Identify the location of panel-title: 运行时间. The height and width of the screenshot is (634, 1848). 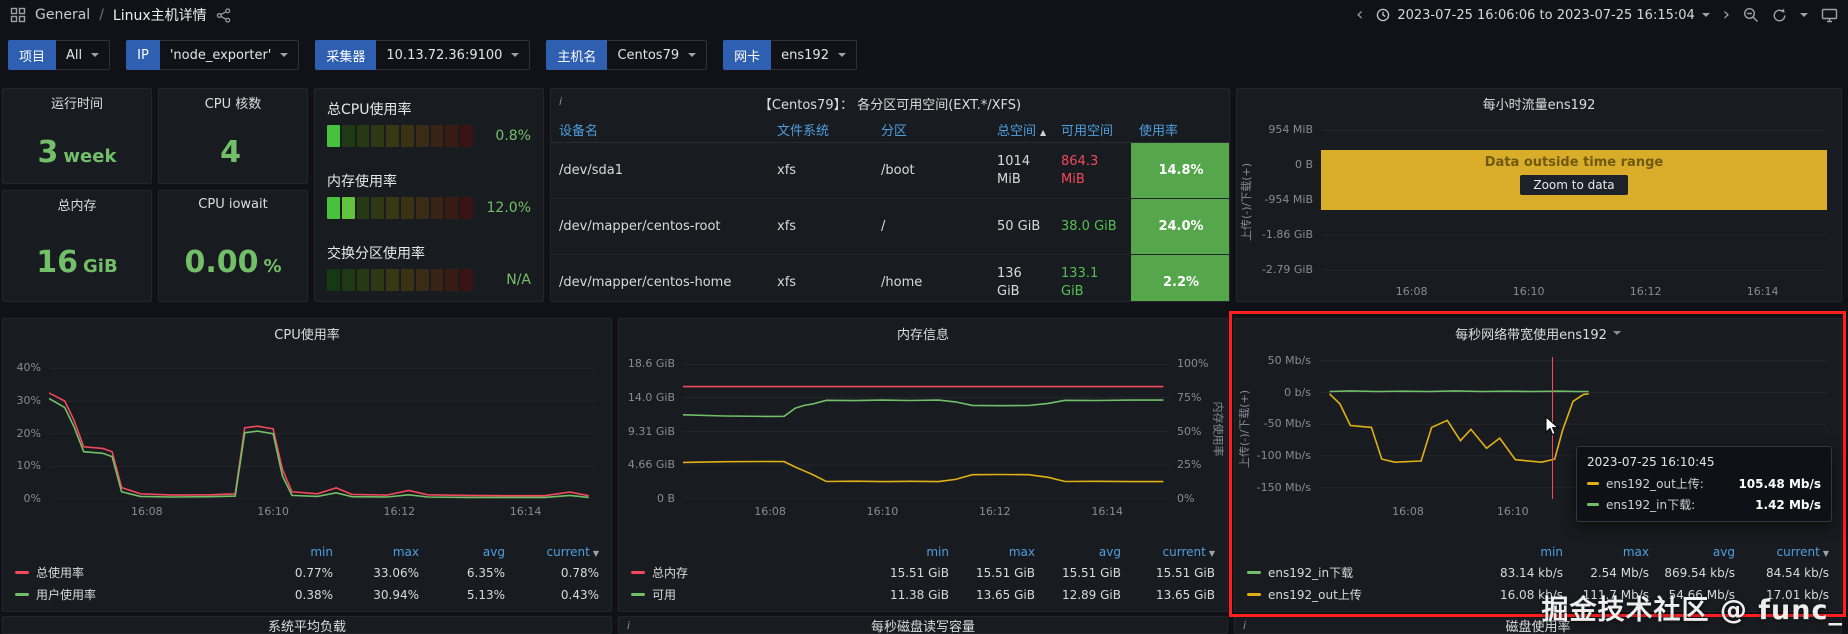
(77, 102).